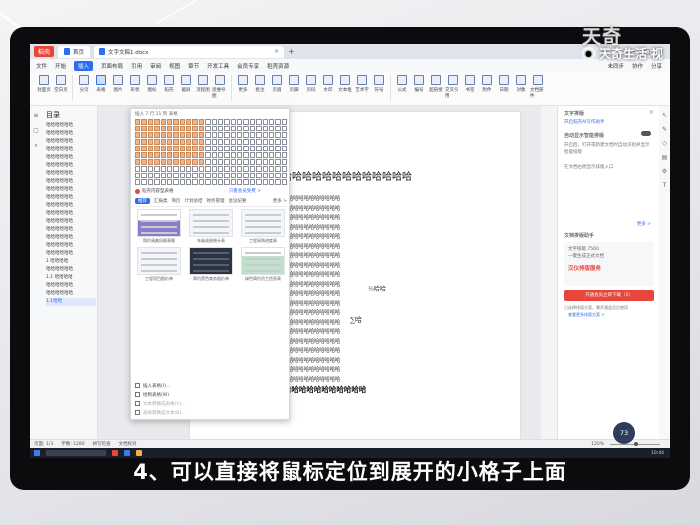 The height and width of the screenshot is (525, 700). Describe the element at coordinates (345, 84) in the screenshot. I see `ribbon-button: 文本框` at that location.